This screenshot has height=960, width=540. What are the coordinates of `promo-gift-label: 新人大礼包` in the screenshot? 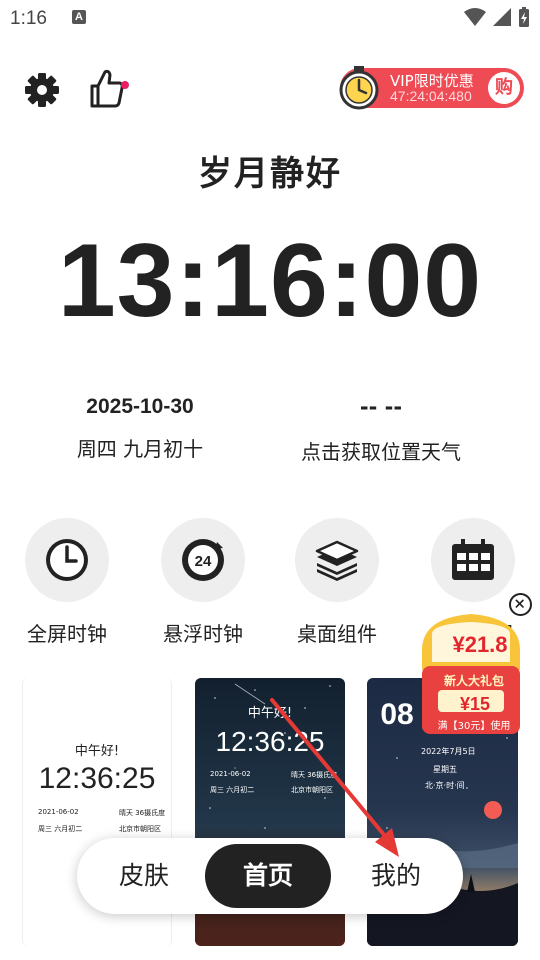 It's located at (473, 681).